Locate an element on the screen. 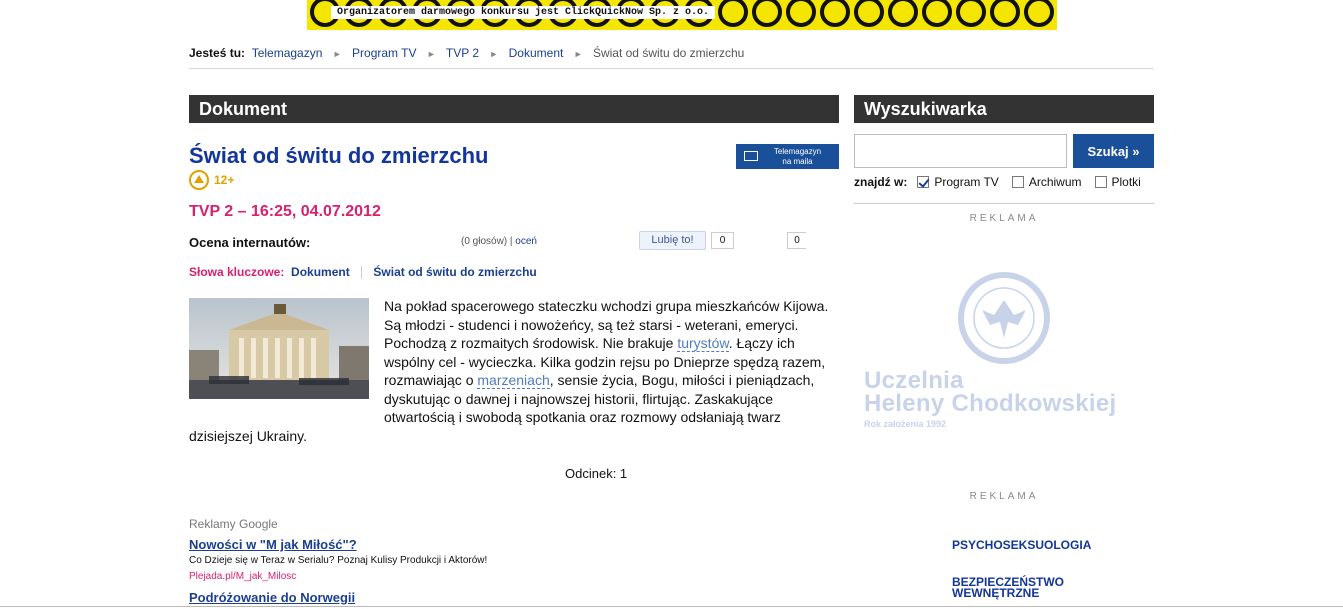 The image size is (1343, 609). search-filters: znajdź w: Program TV Archiwum Plotki is located at coordinates (1004, 182).